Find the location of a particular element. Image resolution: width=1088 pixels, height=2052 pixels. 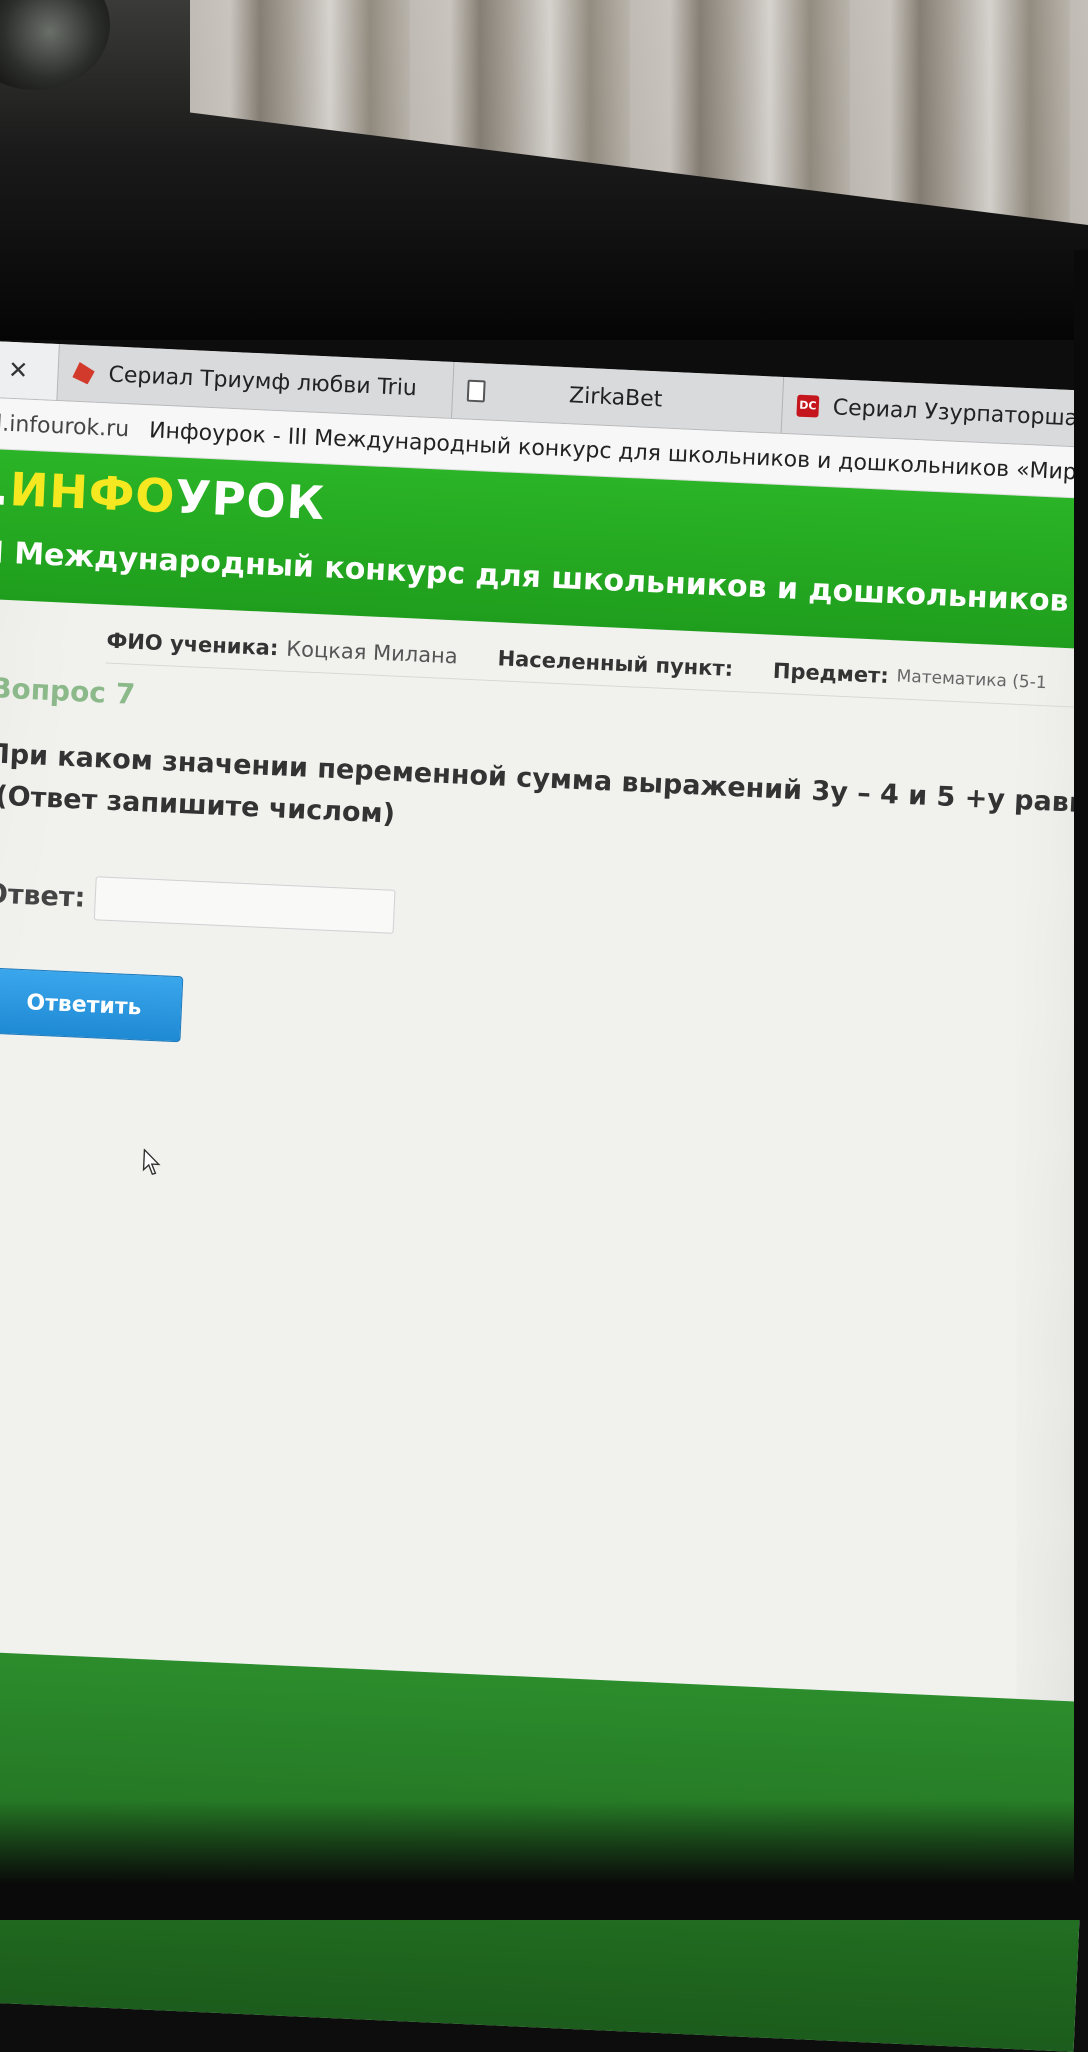

dc-icon: DC is located at coordinates (808, 406).